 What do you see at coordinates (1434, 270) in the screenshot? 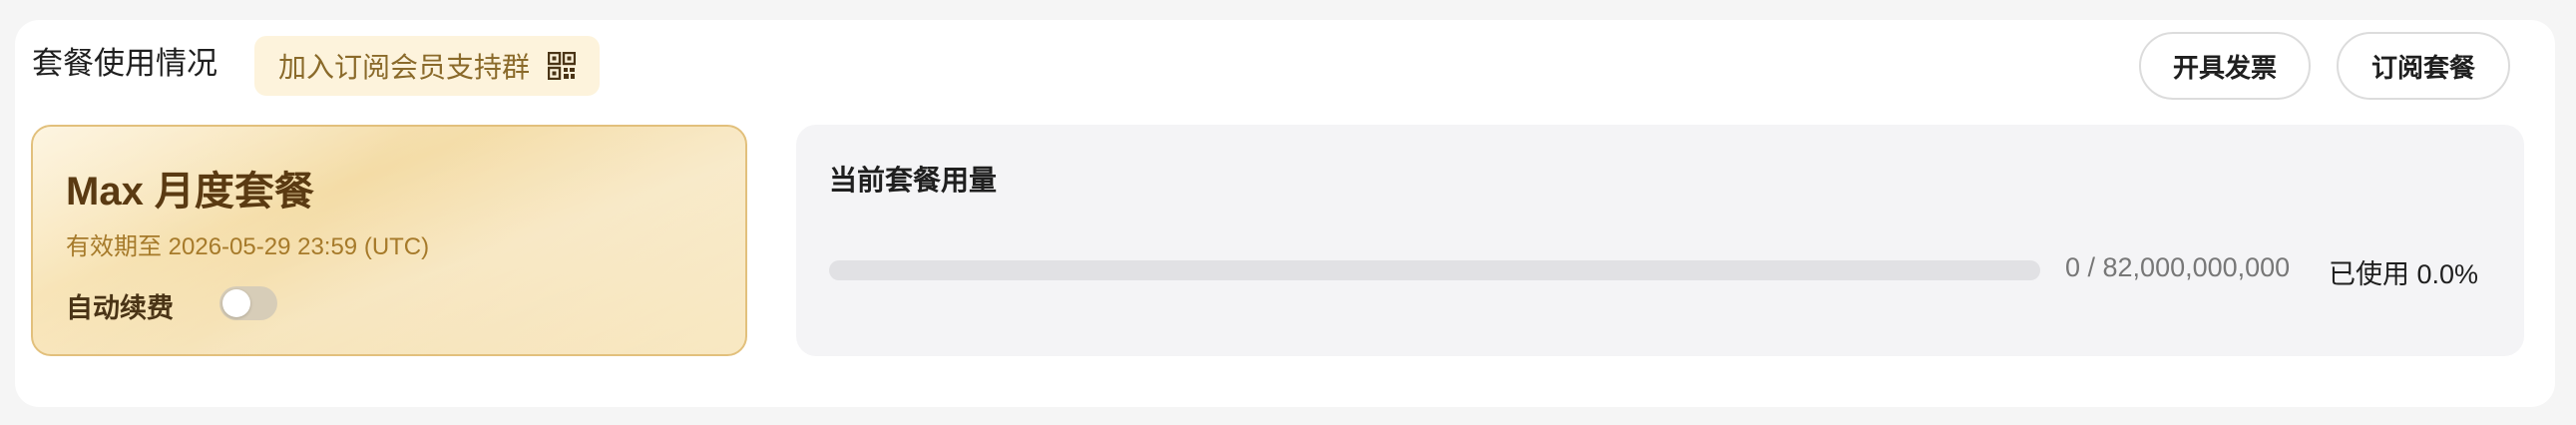
I see `usage-progress-bar` at bounding box center [1434, 270].